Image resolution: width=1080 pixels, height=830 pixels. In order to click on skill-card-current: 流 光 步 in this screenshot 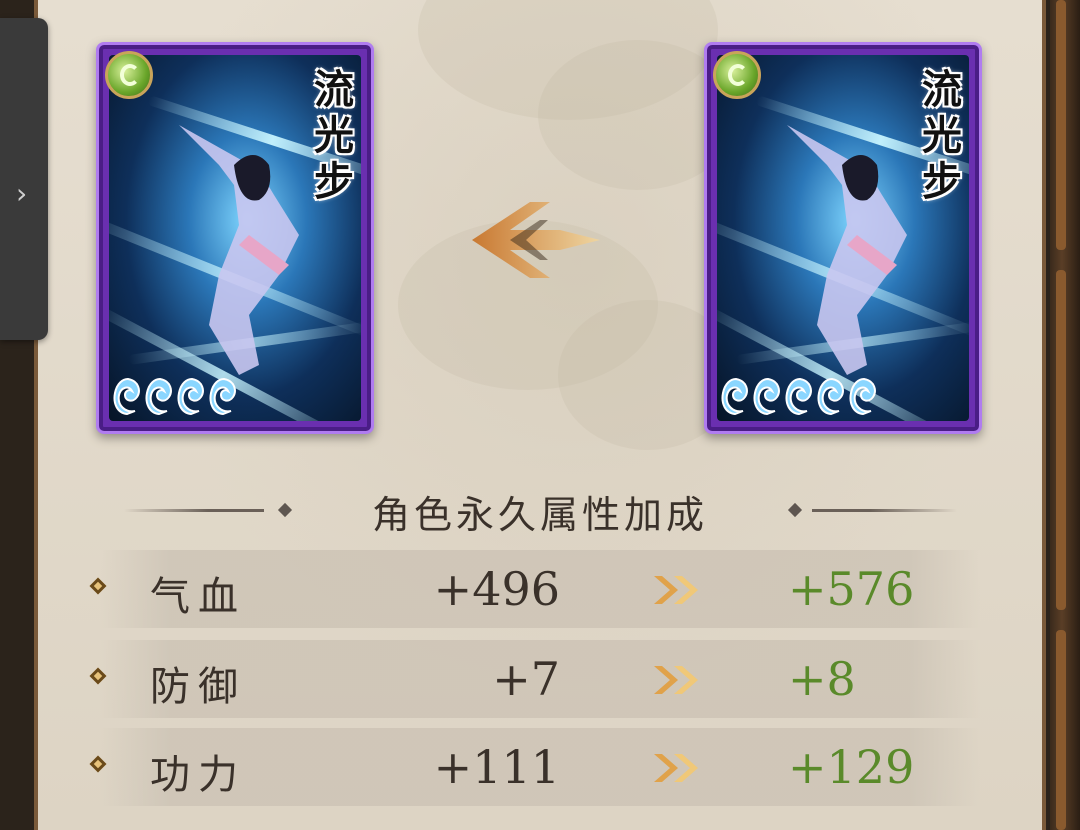, I will do `click(235, 238)`.